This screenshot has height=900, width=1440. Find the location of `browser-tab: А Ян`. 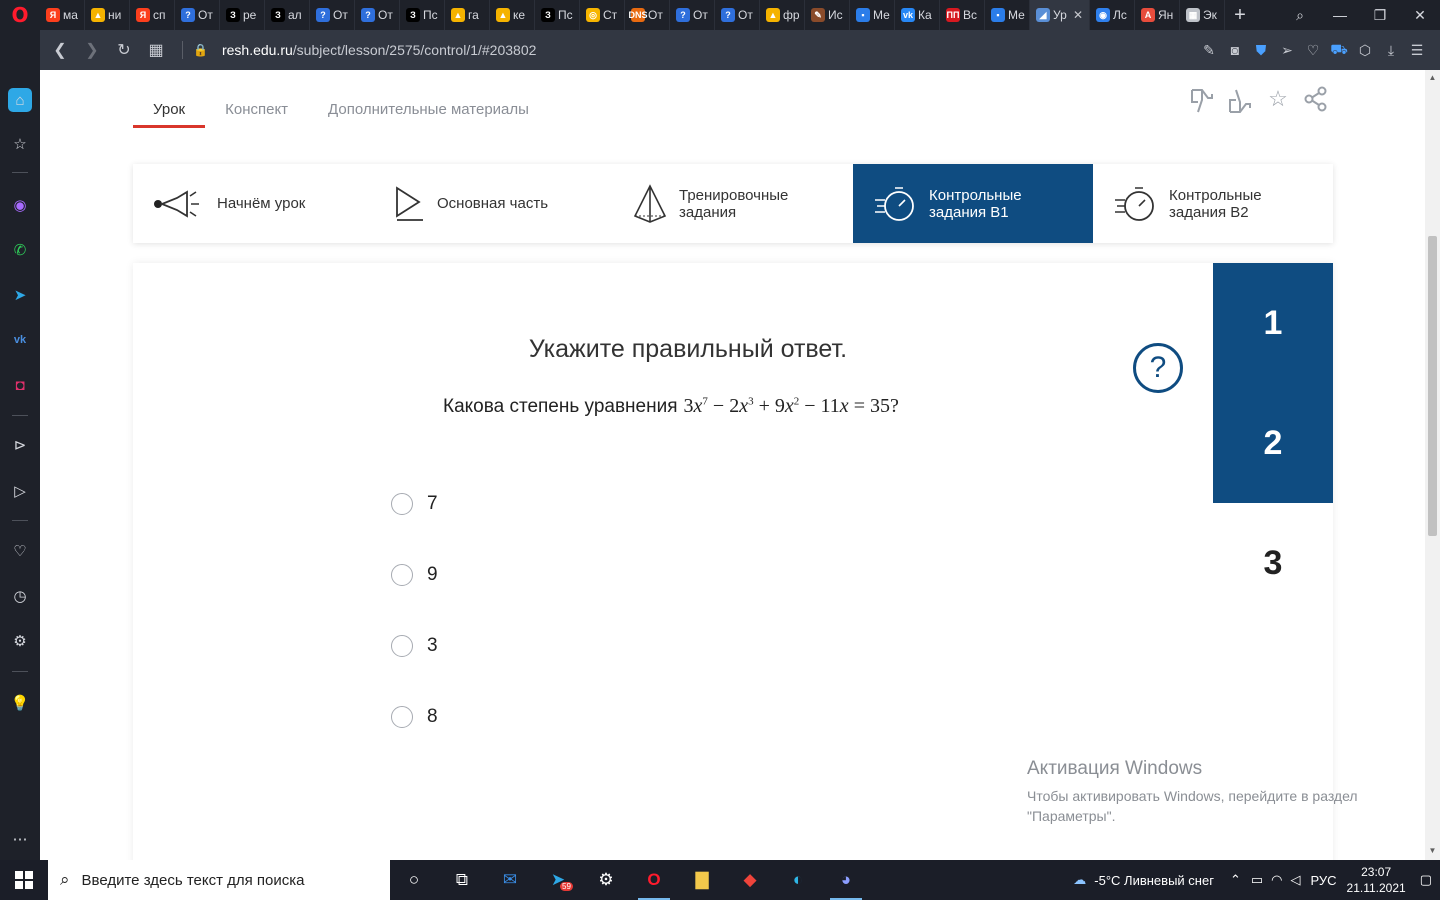

browser-tab: А Ян is located at coordinates (1157, 15).